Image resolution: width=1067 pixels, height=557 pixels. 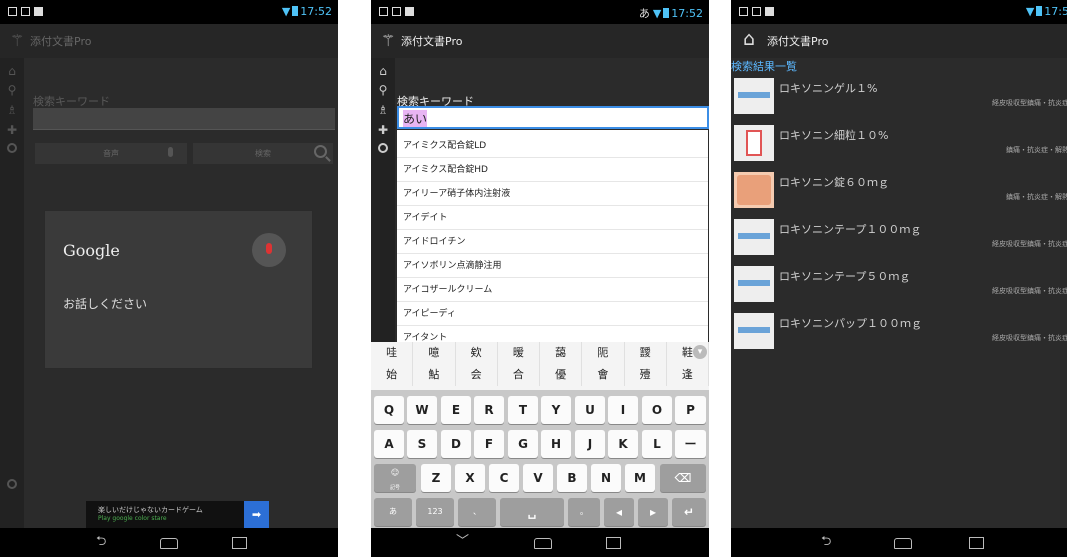 What do you see at coordinates (561, 375) in the screenshot?
I see `candidate: 優` at bounding box center [561, 375].